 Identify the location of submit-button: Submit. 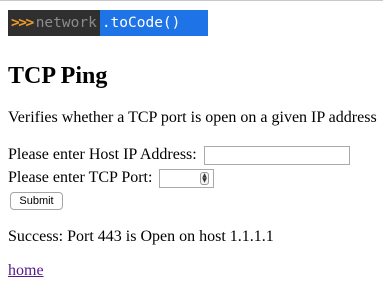
(36, 201).